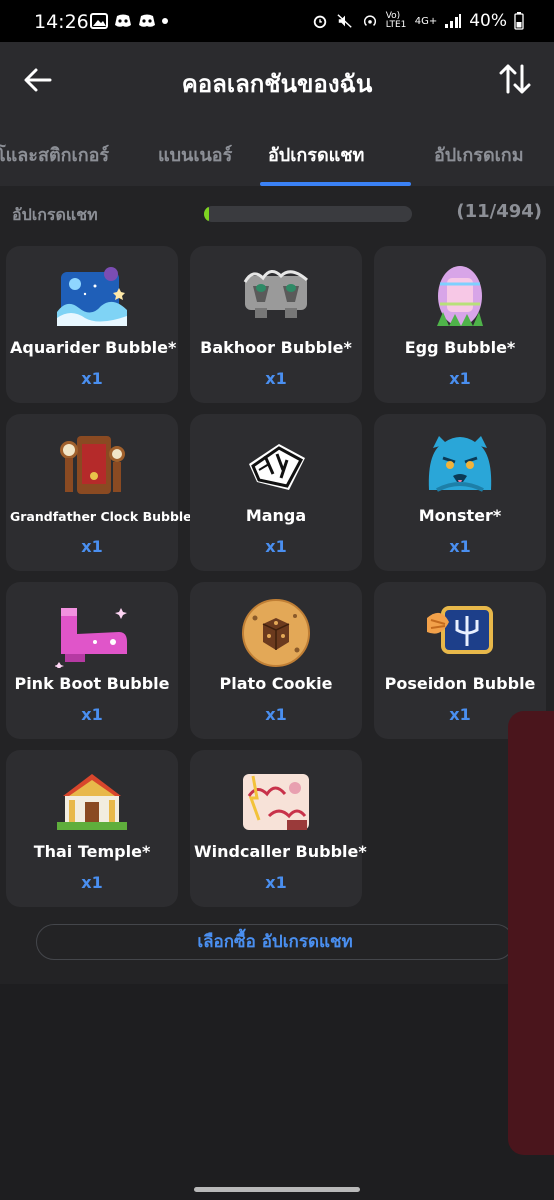 The height and width of the screenshot is (1200, 554). Describe the element at coordinates (277, 1189) in the screenshot. I see `home-indicator` at that location.